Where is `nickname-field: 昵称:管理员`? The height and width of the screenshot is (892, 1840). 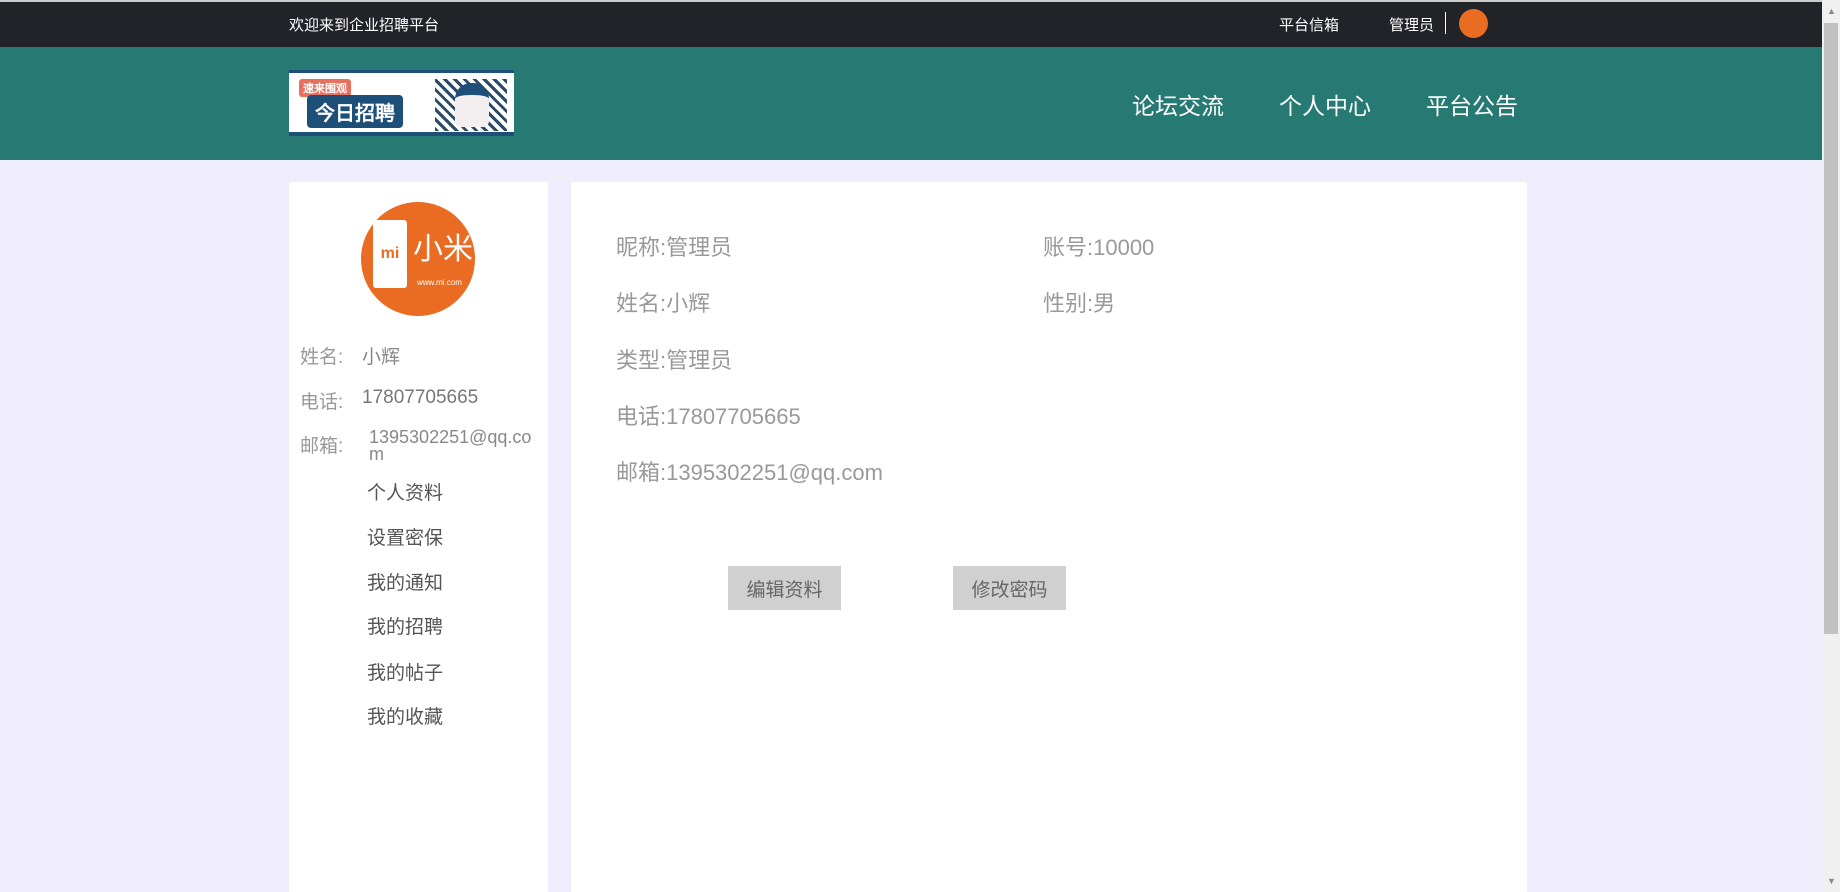 nickname-field: 昵称:管理员 is located at coordinates (674, 247).